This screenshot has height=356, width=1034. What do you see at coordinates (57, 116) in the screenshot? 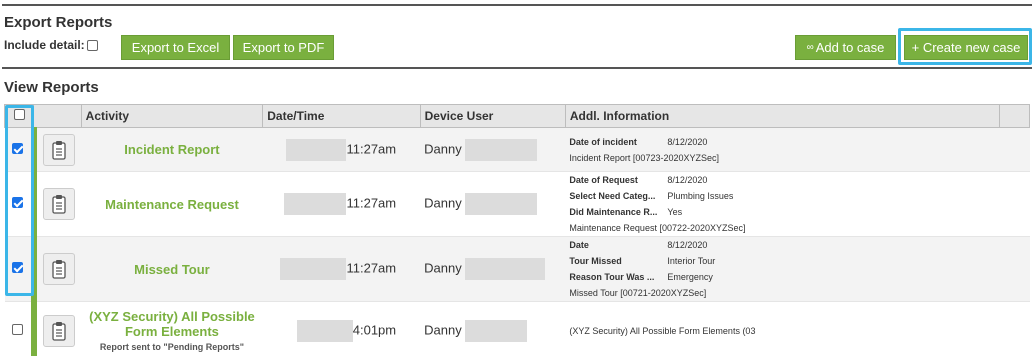
I see `icon-header` at bounding box center [57, 116].